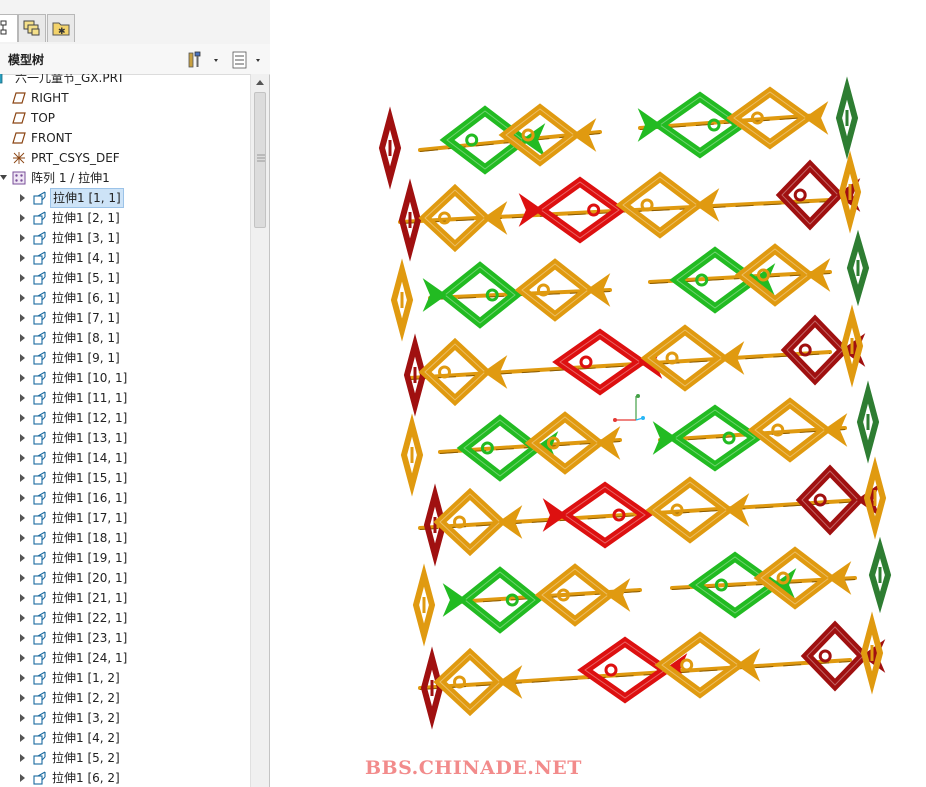 The width and height of the screenshot is (926, 787). I want to click on expanded-arrow-icon, so click(4, 178).